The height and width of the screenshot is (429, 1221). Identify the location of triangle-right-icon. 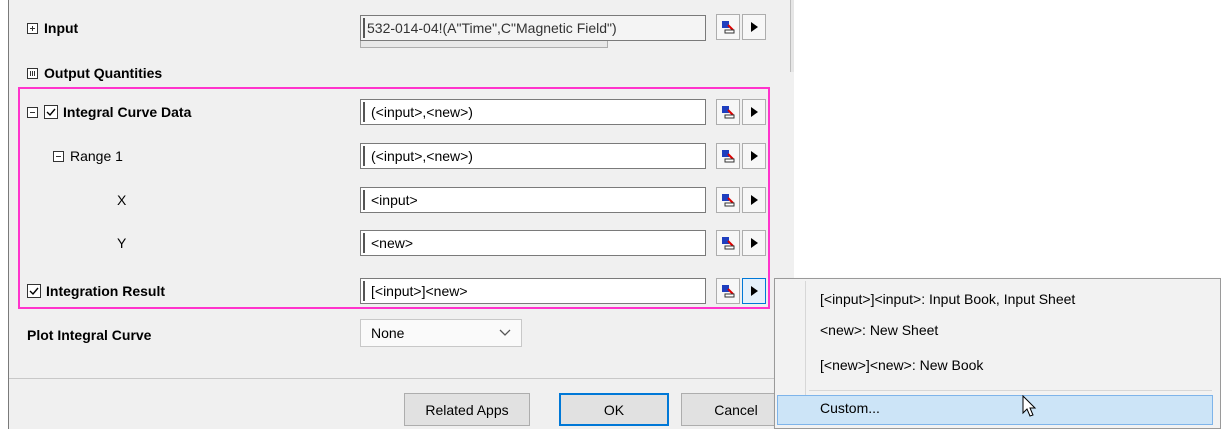
(754, 27).